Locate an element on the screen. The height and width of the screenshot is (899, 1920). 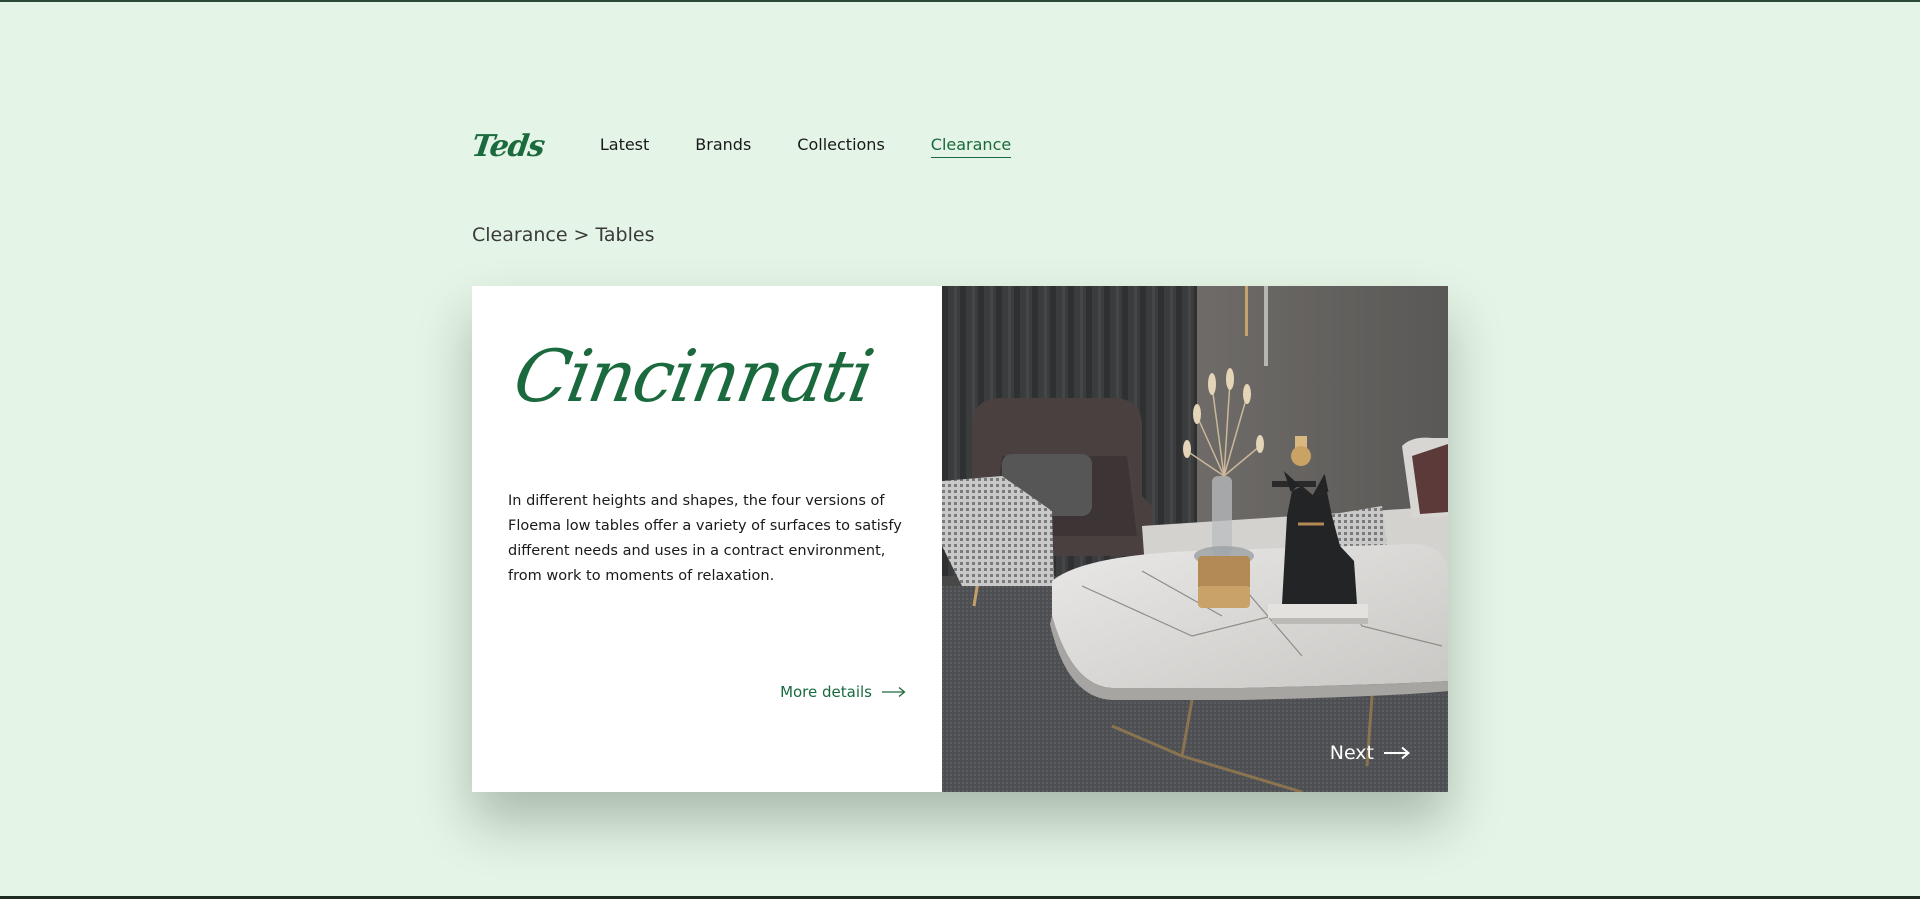
nav-item-brands: Brands is located at coordinates (723, 146).